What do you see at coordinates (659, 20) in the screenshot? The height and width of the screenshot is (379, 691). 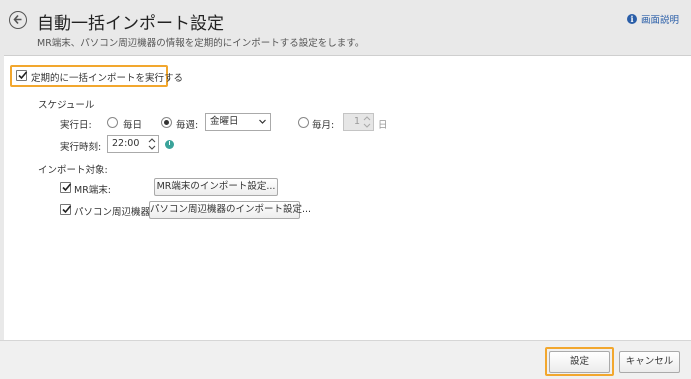 I see `help-link-label: 画面説明` at bounding box center [659, 20].